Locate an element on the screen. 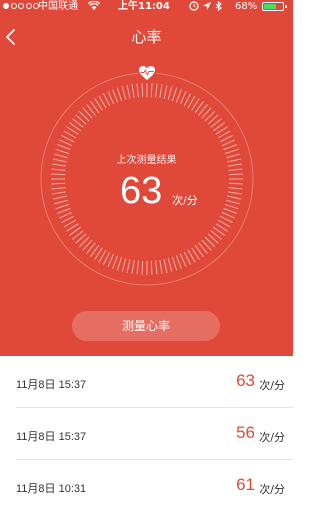  history-row: 11月8日 10:31 61 次/分 is located at coordinates (146, 486).